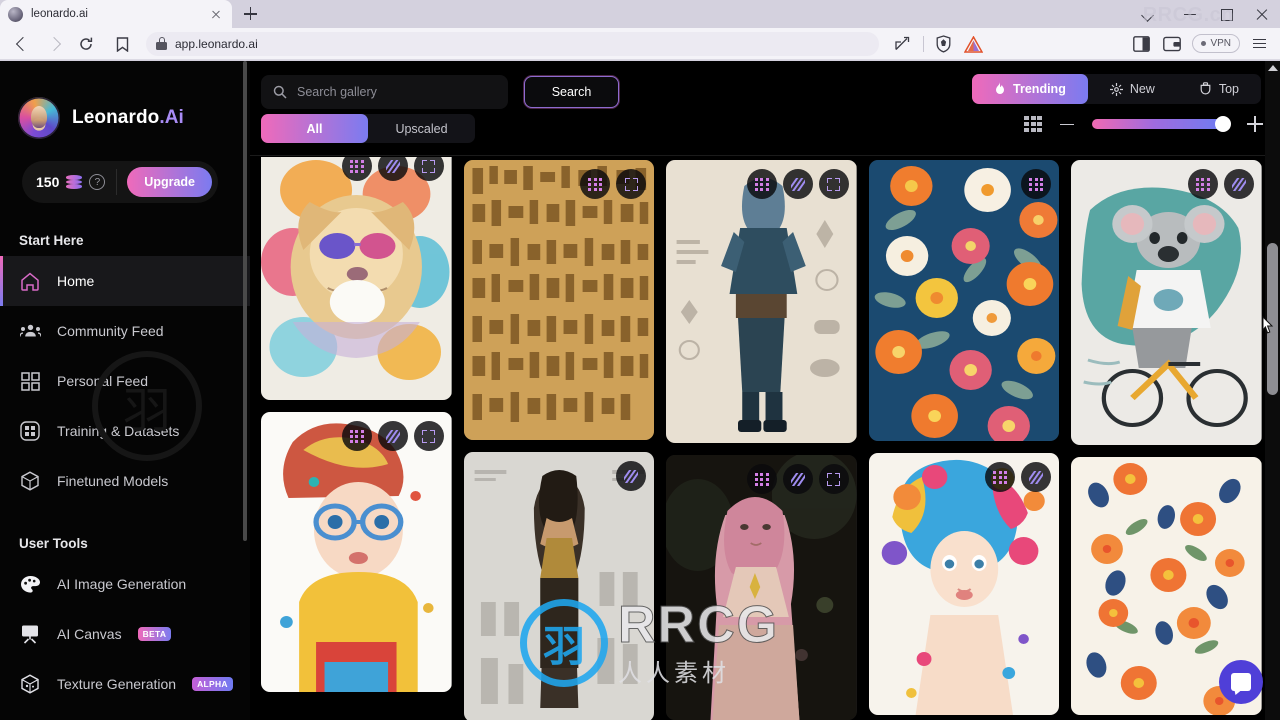 The height and width of the screenshot is (720, 1280). What do you see at coordinates (117, 182) in the screenshot?
I see `divider` at bounding box center [117, 182].